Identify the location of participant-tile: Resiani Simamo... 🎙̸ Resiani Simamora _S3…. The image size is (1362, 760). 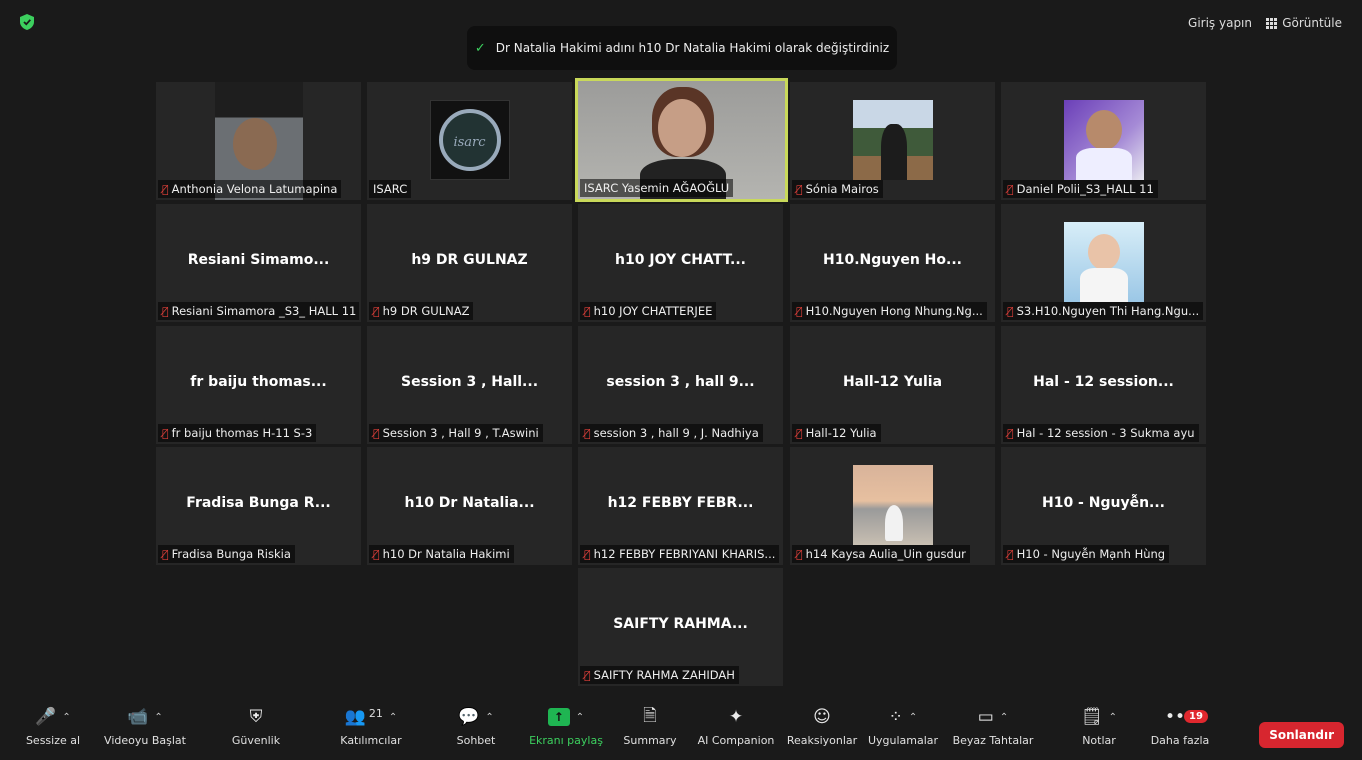
(258, 263).